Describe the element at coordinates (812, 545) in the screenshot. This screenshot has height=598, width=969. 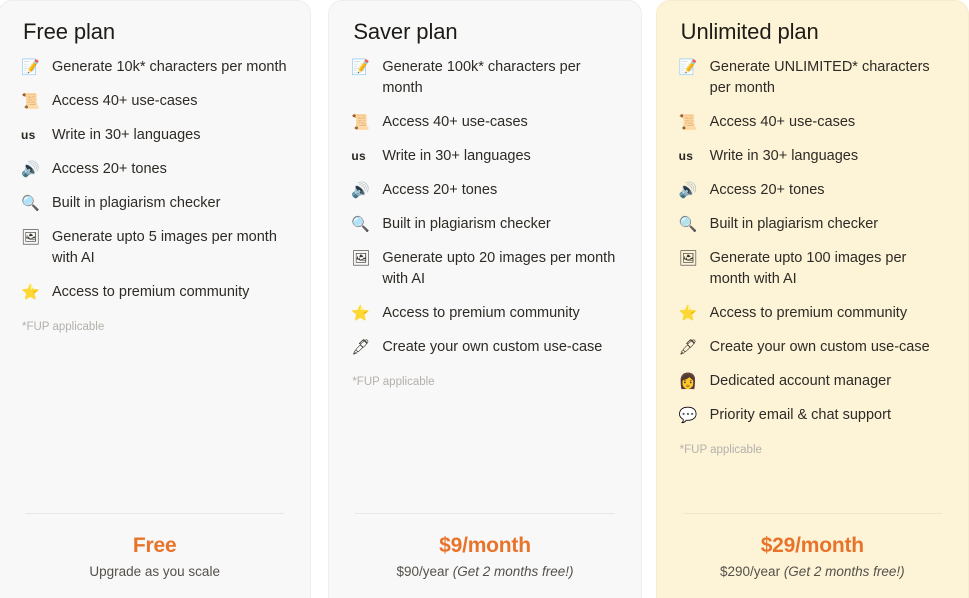
I see `price-amount: $29/month` at that location.